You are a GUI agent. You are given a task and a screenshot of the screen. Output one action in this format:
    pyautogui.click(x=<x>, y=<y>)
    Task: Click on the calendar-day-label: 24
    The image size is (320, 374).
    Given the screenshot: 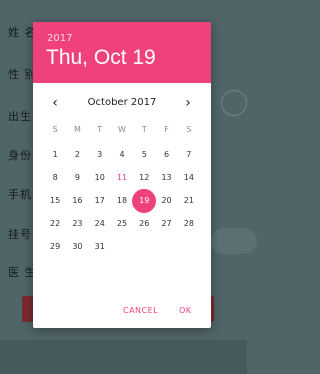 What is the action you would take?
    pyautogui.click(x=99, y=223)
    